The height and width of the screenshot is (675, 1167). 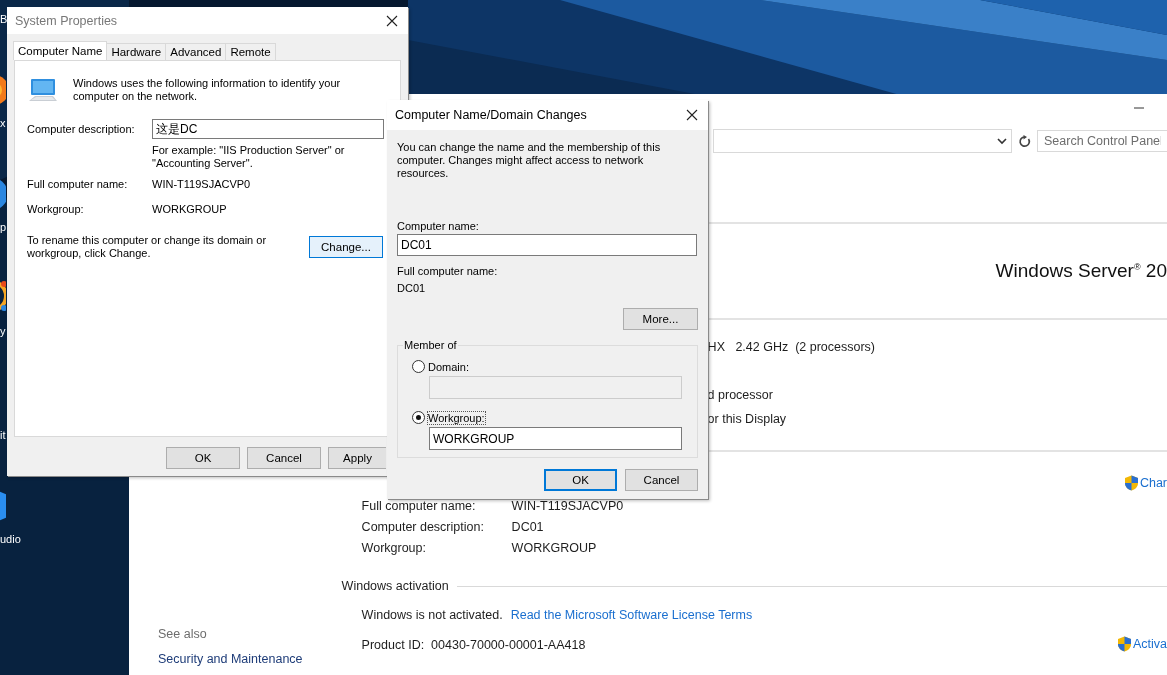 What do you see at coordinates (3, 227) in the screenshot?
I see `desktop-icon-label: p` at bounding box center [3, 227].